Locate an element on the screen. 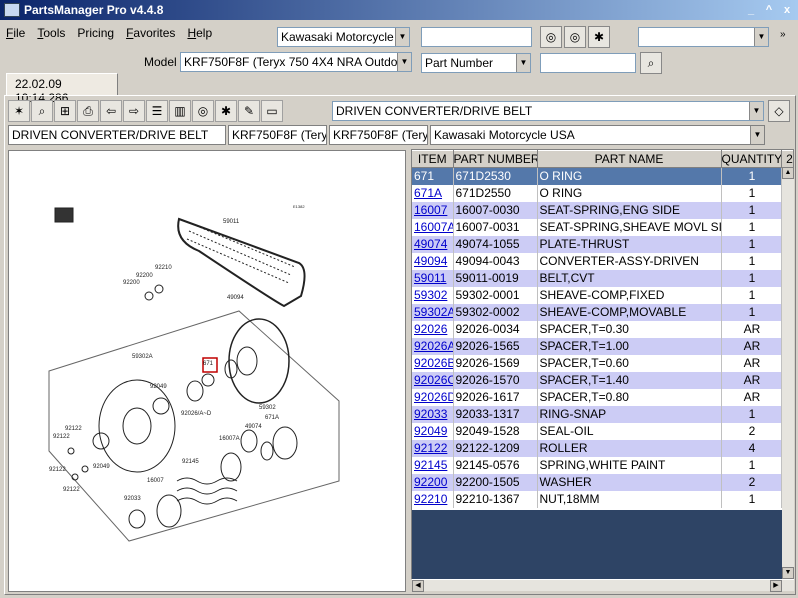  table-row: 92026D92026-1617SPACER,T=0.80ARAl is located at coordinates (602, 397).